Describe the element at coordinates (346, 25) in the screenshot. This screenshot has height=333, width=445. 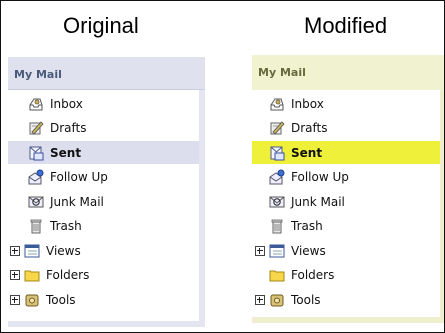
I see `modified-heading: Modified` at that location.